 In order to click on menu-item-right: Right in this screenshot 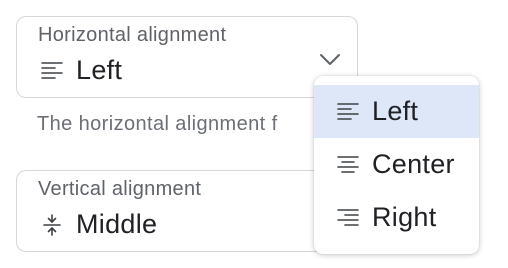, I will do `click(396, 217)`.